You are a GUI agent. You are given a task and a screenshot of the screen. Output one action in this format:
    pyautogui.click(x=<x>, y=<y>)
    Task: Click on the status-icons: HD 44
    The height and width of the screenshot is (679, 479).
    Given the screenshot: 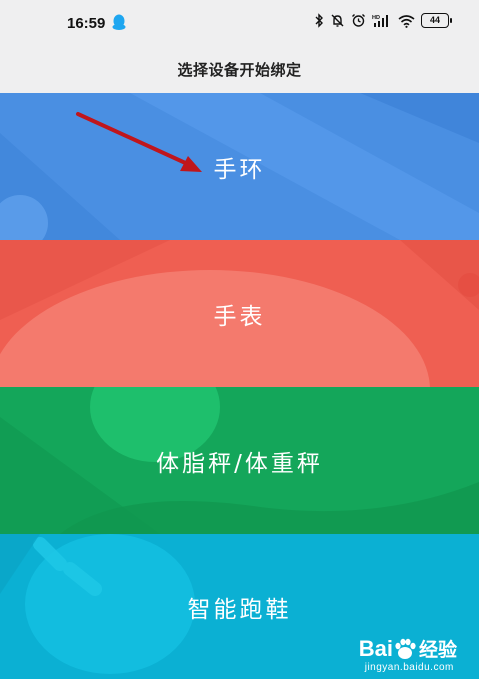 What is the action you would take?
    pyautogui.click(x=383, y=20)
    